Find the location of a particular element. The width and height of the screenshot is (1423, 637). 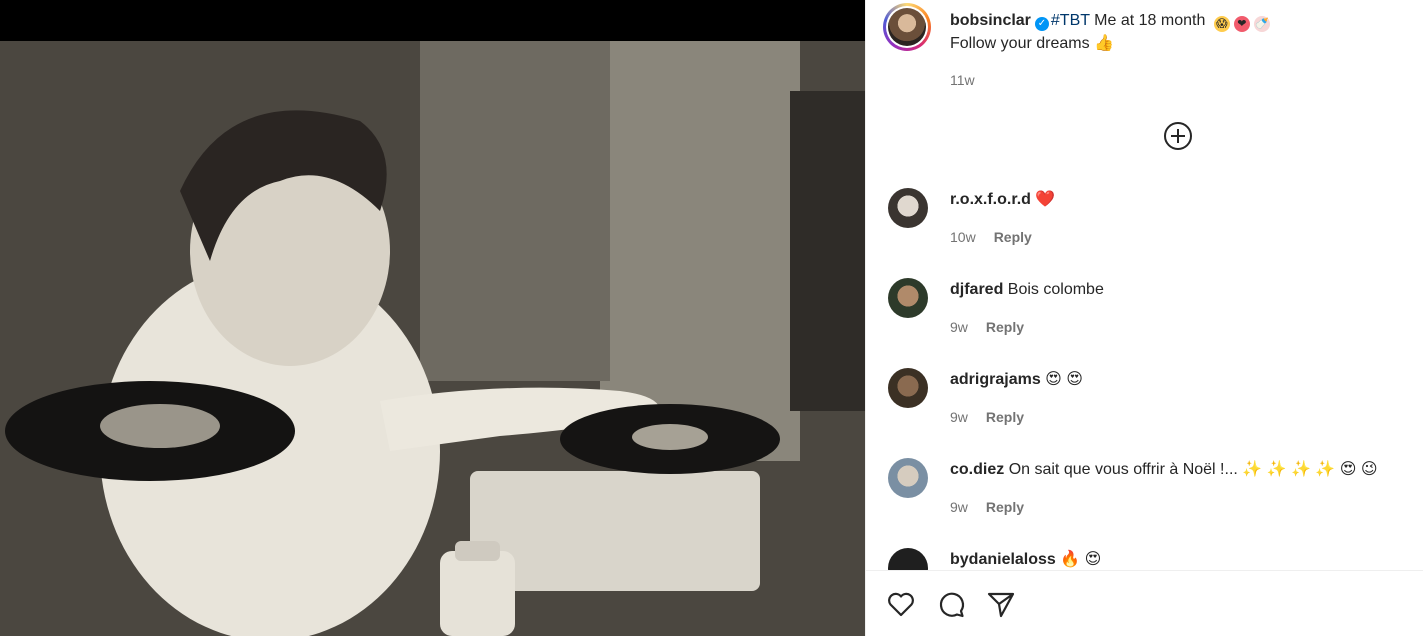

comment-item: djfared Bois colombe 9w Reply is located at coordinates (1144, 318).